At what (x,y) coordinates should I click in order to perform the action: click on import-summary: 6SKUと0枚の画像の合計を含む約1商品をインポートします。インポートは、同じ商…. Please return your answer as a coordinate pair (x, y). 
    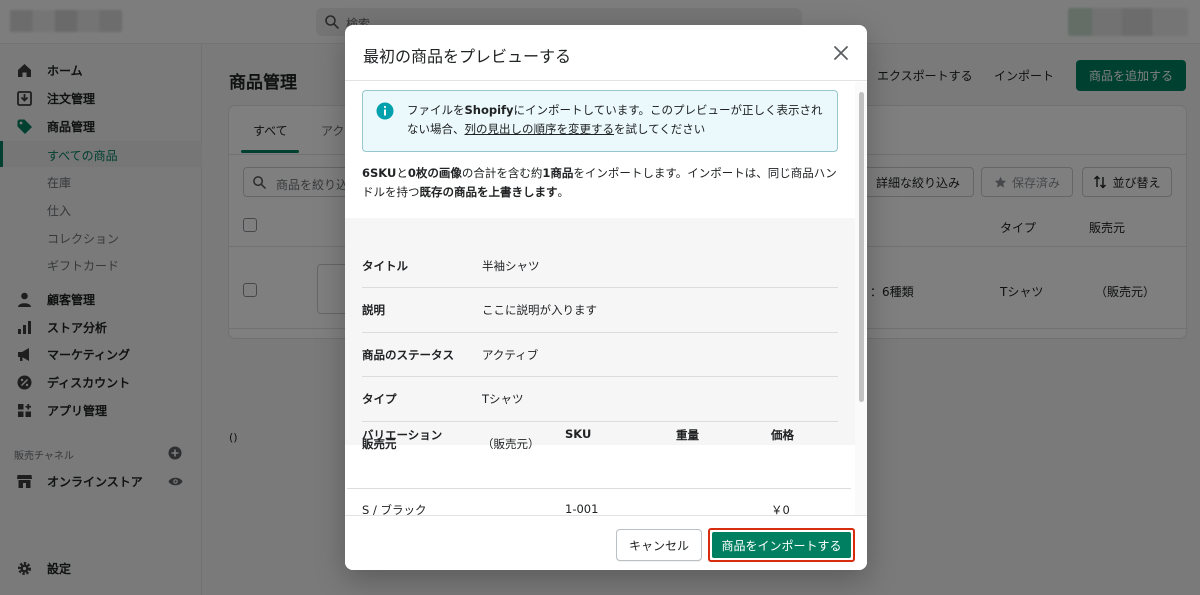
    Looking at the image, I should click on (602, 183).